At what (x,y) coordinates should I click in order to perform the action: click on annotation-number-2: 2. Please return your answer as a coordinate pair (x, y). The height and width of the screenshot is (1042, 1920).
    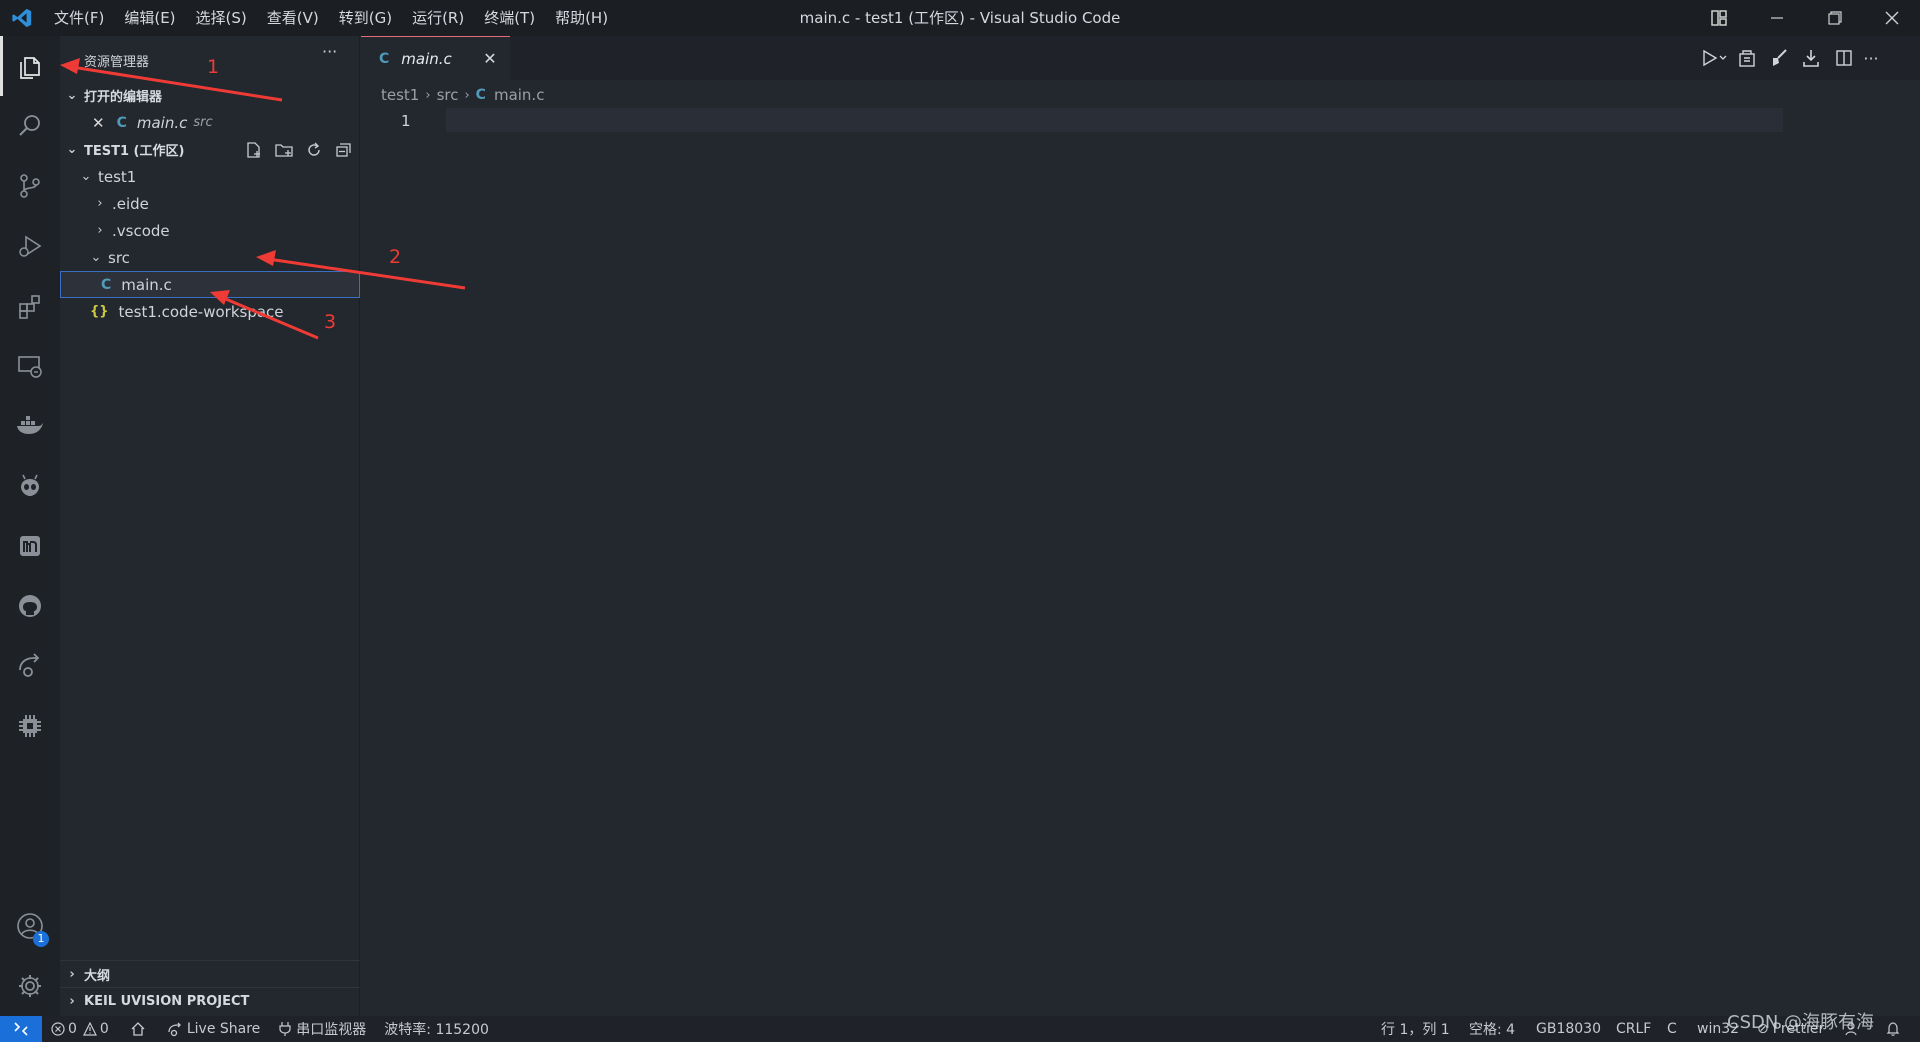
    Looking at the image, I should click on (395, 257).